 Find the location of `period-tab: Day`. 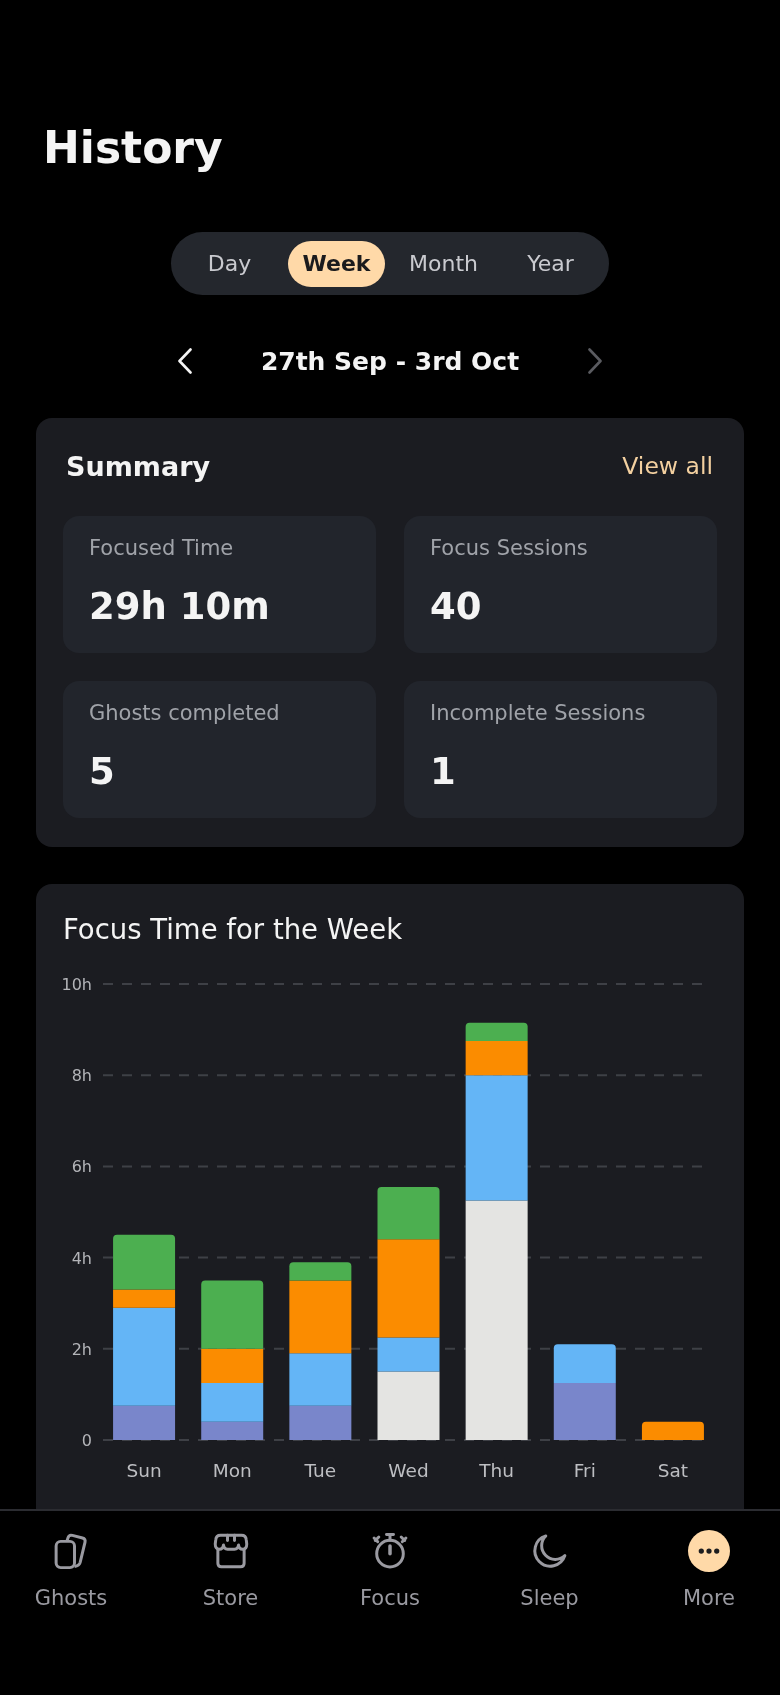

period-tab: Day is located at coordinates (229, 263).